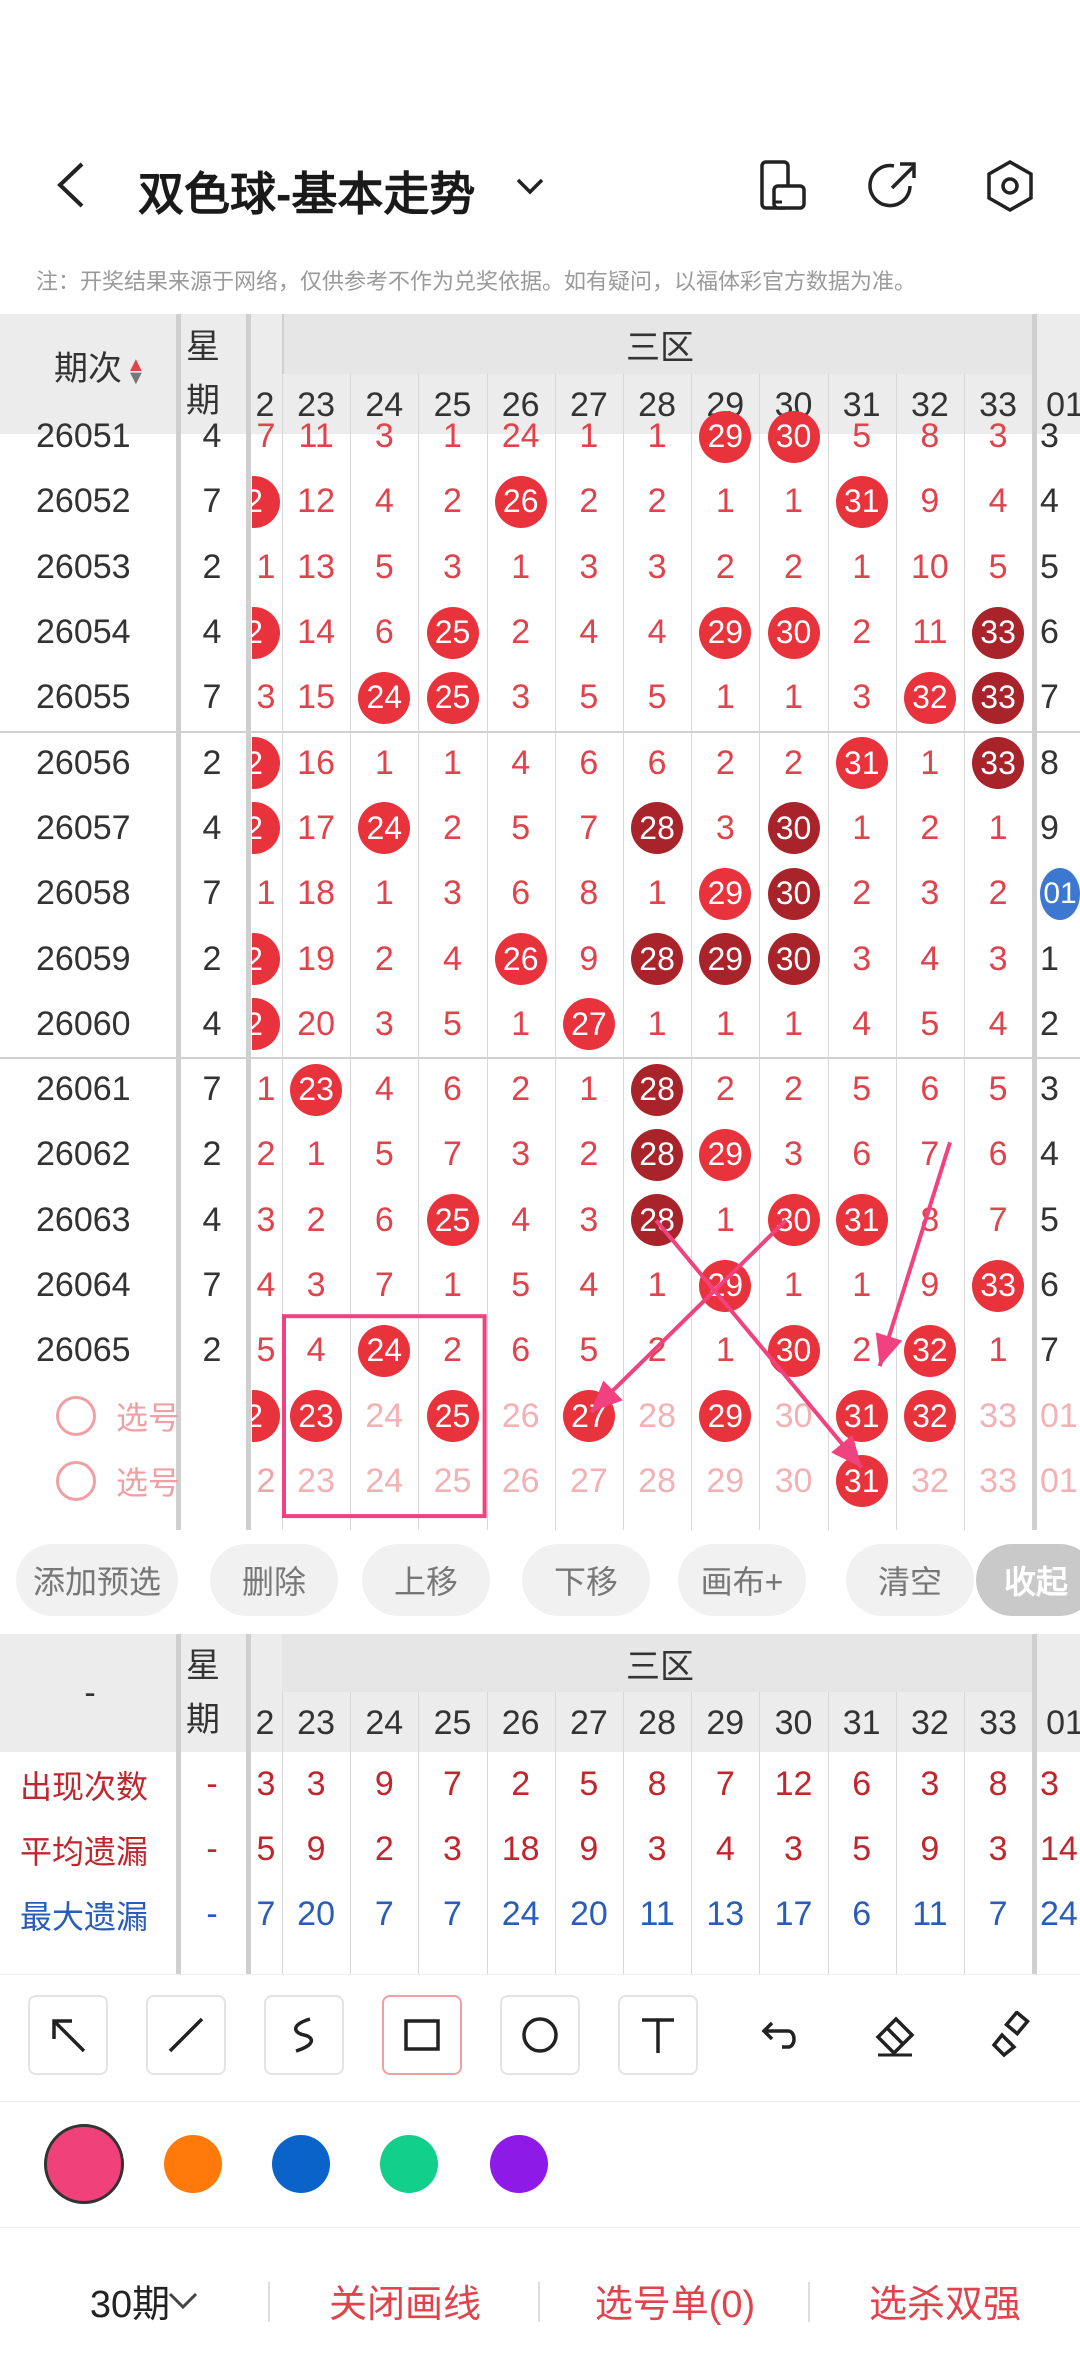 The width and height of the screenshot is (1080, 2372). I want to click on color-palette, so click(540, 2166).